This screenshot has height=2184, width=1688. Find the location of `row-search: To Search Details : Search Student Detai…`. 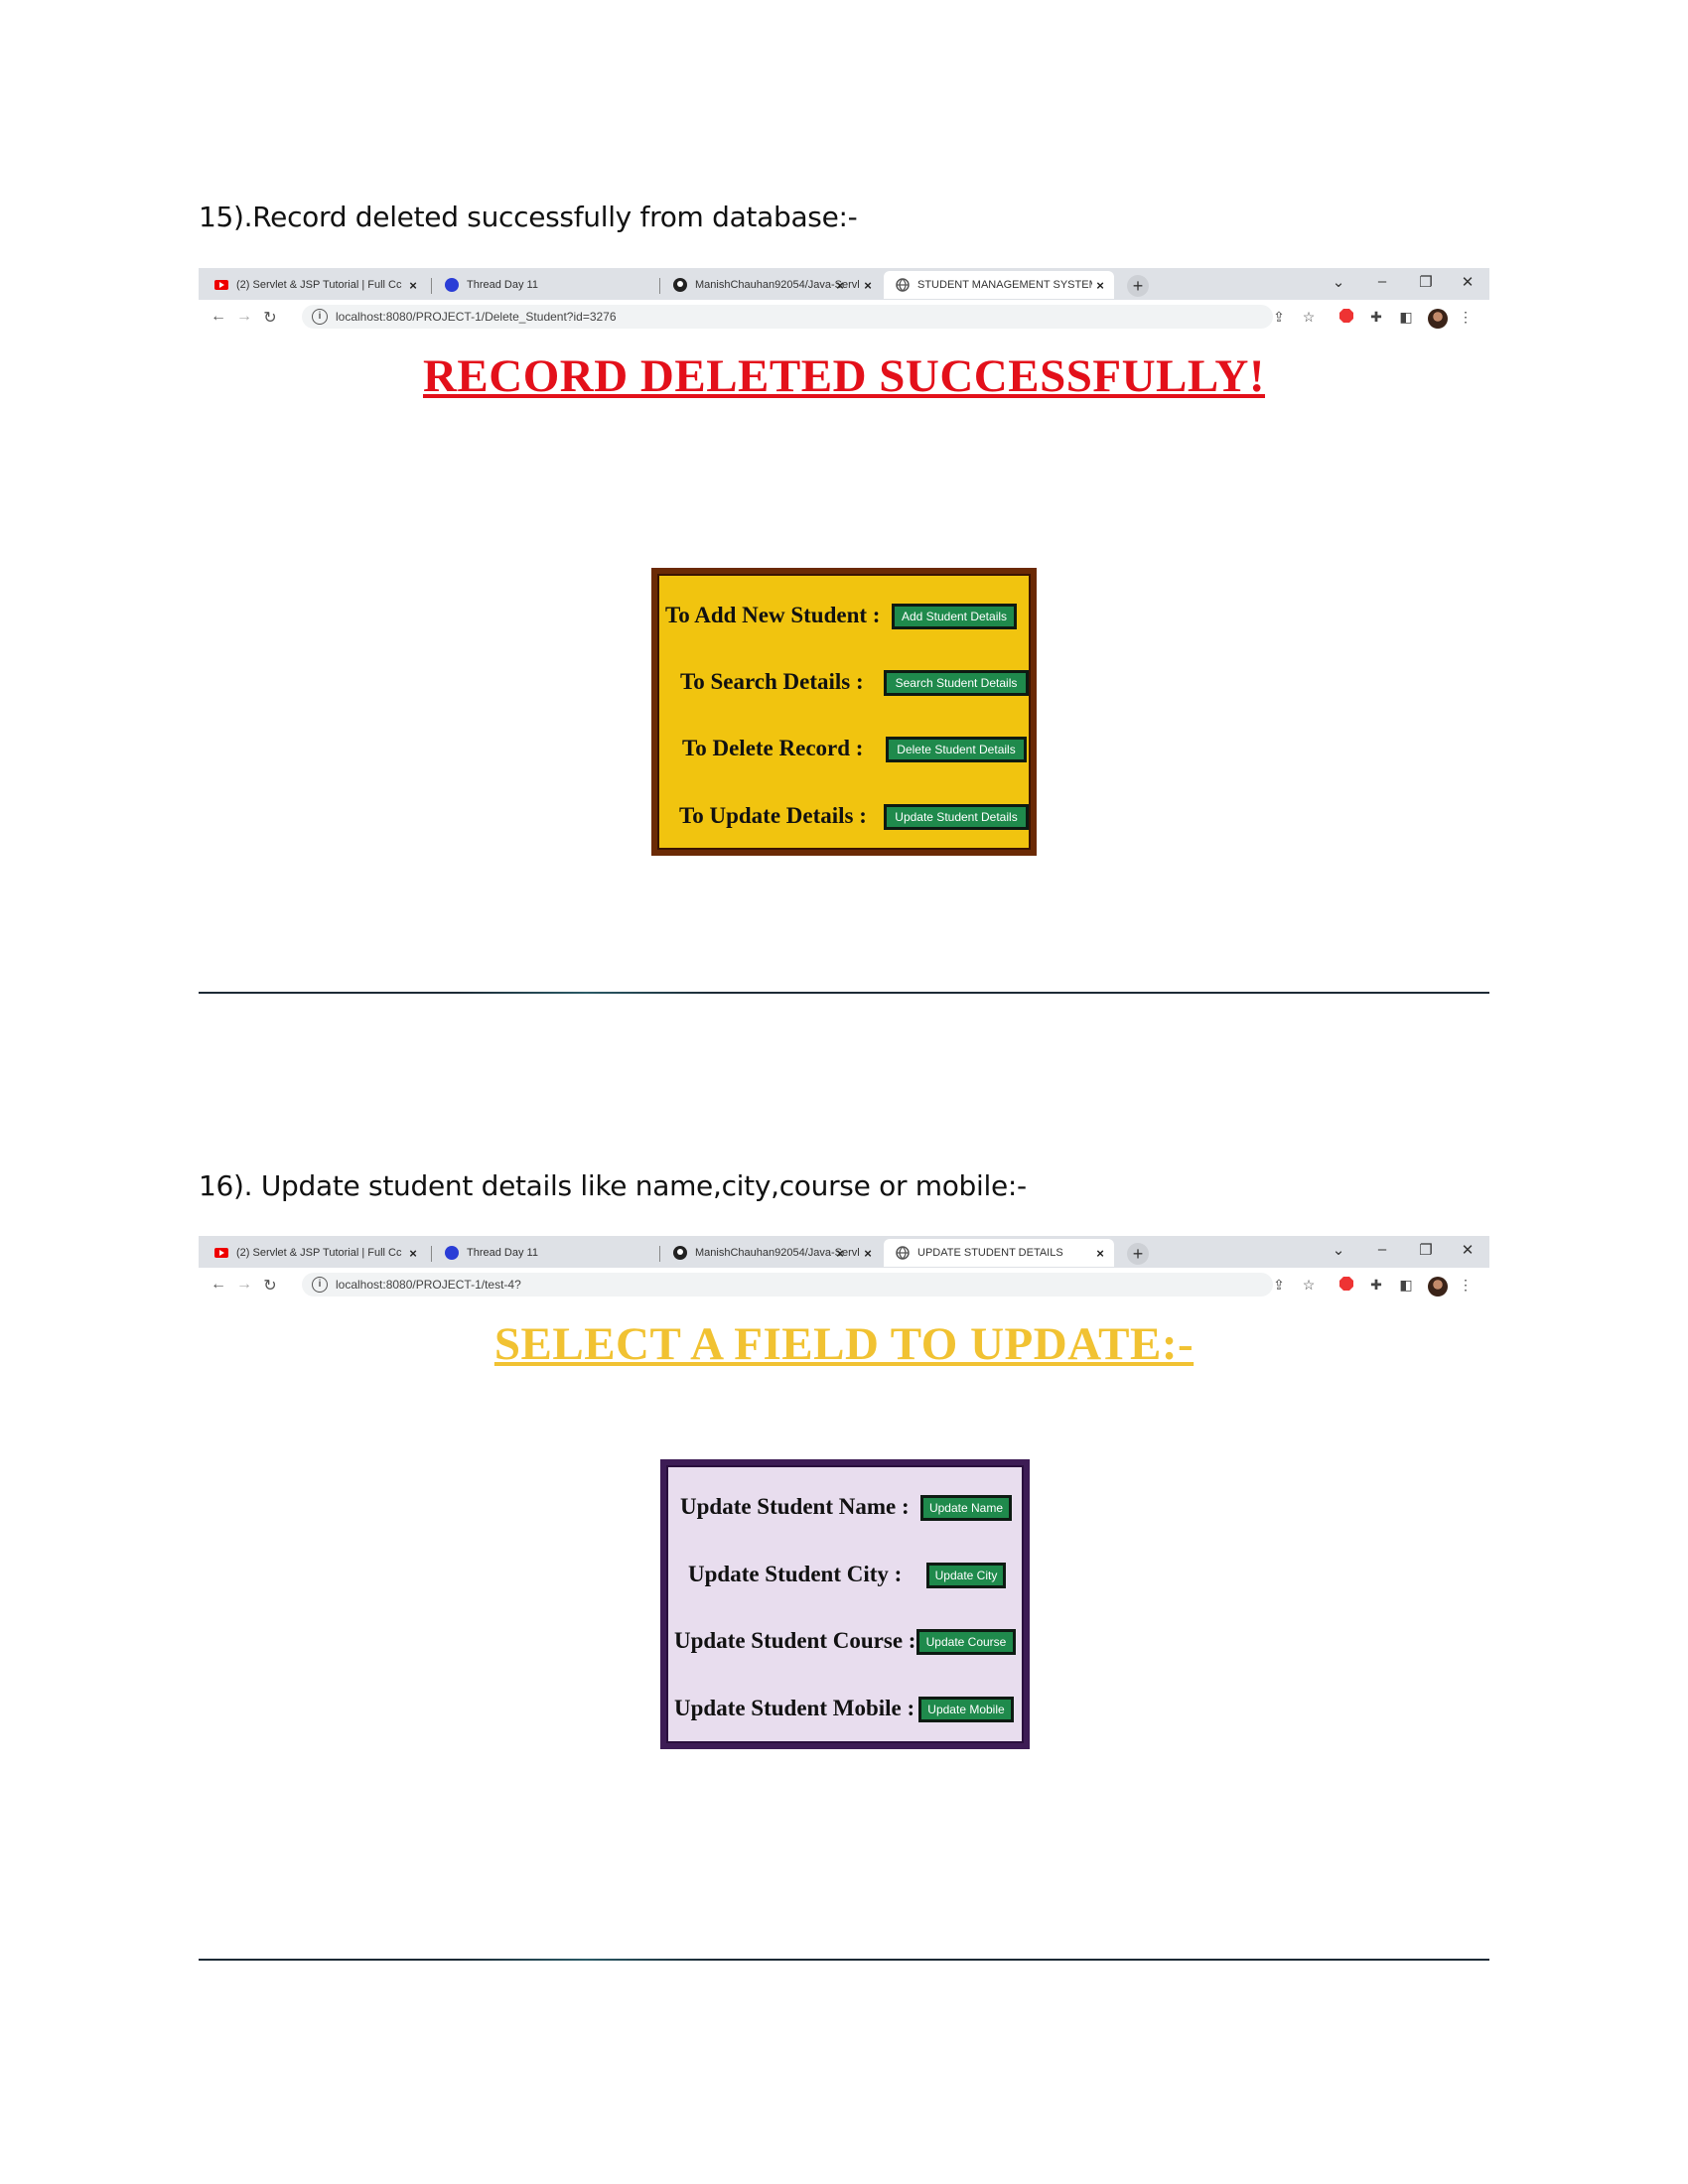

row-search: To Search Details : Search Student Detai… is located at coordinates (844, 681).